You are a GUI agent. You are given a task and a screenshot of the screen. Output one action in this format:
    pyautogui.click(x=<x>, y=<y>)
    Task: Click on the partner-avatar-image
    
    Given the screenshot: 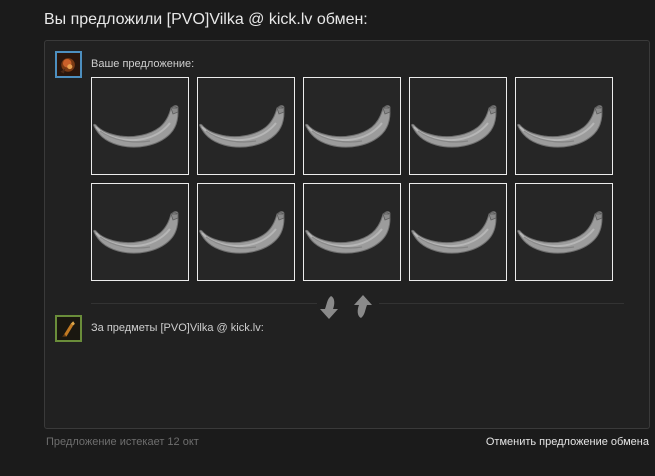 What is the action you would take?
    pyautogui.click(x=68, y=328)
    